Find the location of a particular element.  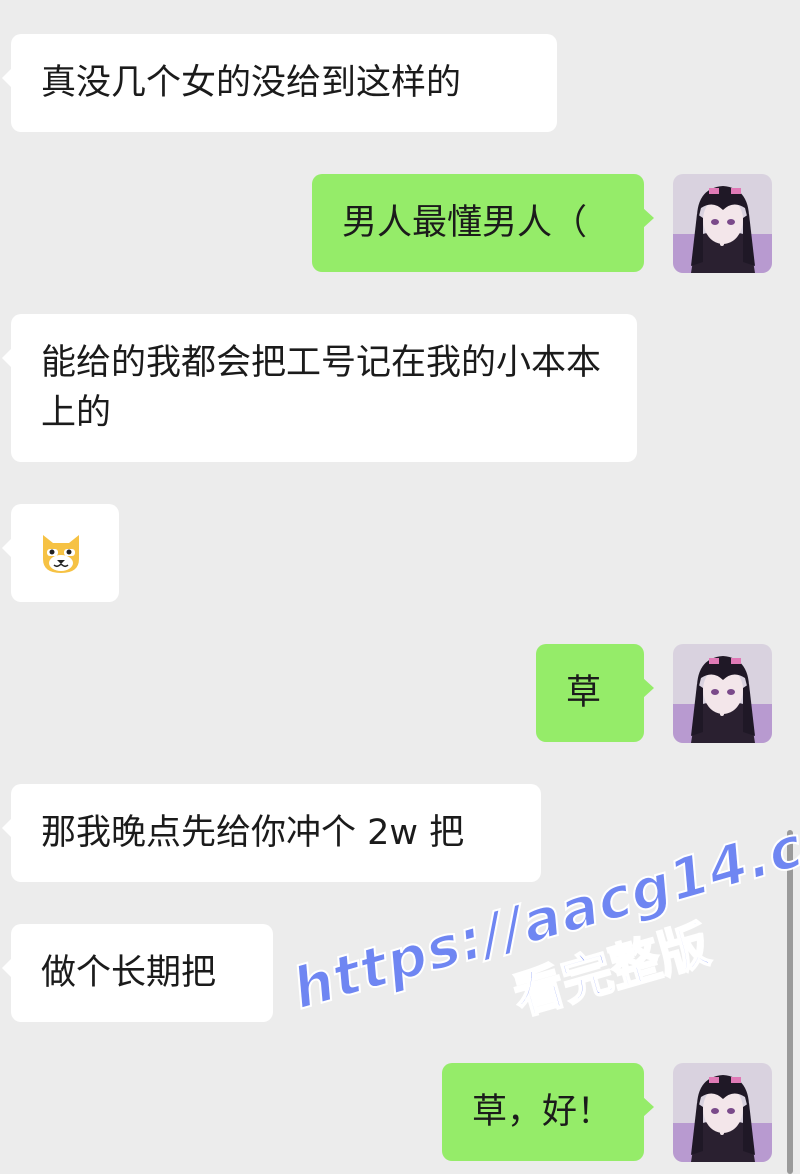

incoming-emoji-bubble is located at coordinates (60, 553).